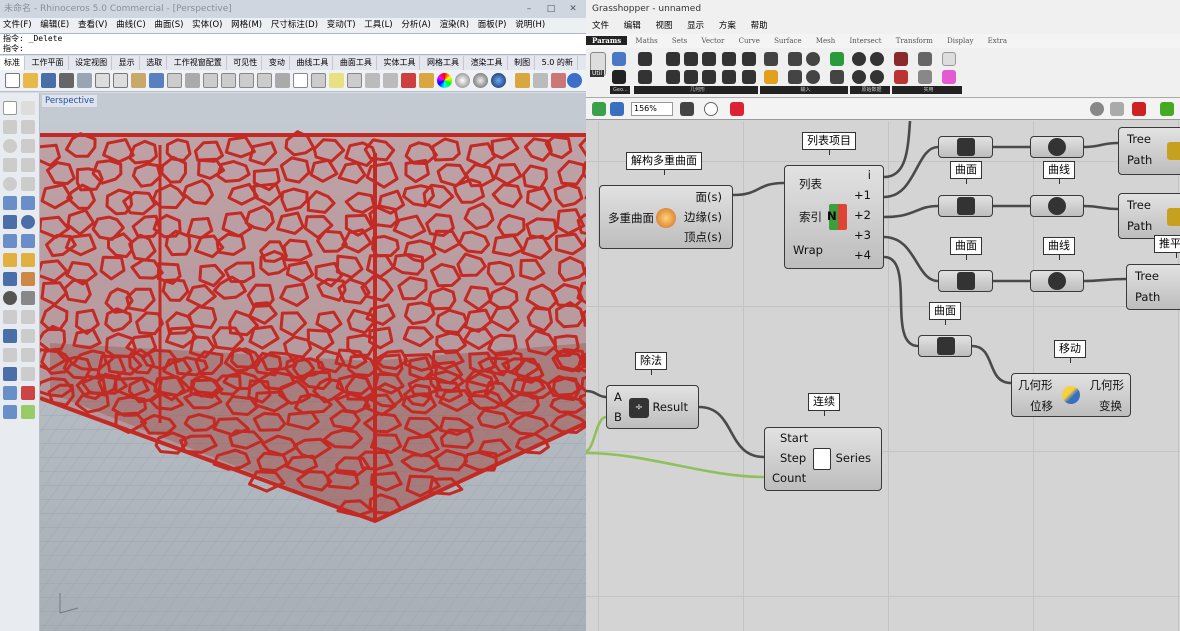 The width and height of the screenshot is (1180, 631). What do you see at coordinates (246, 80) in the screenshot?
I see `zoom-extents-icon` at bounding box center [246, 80].